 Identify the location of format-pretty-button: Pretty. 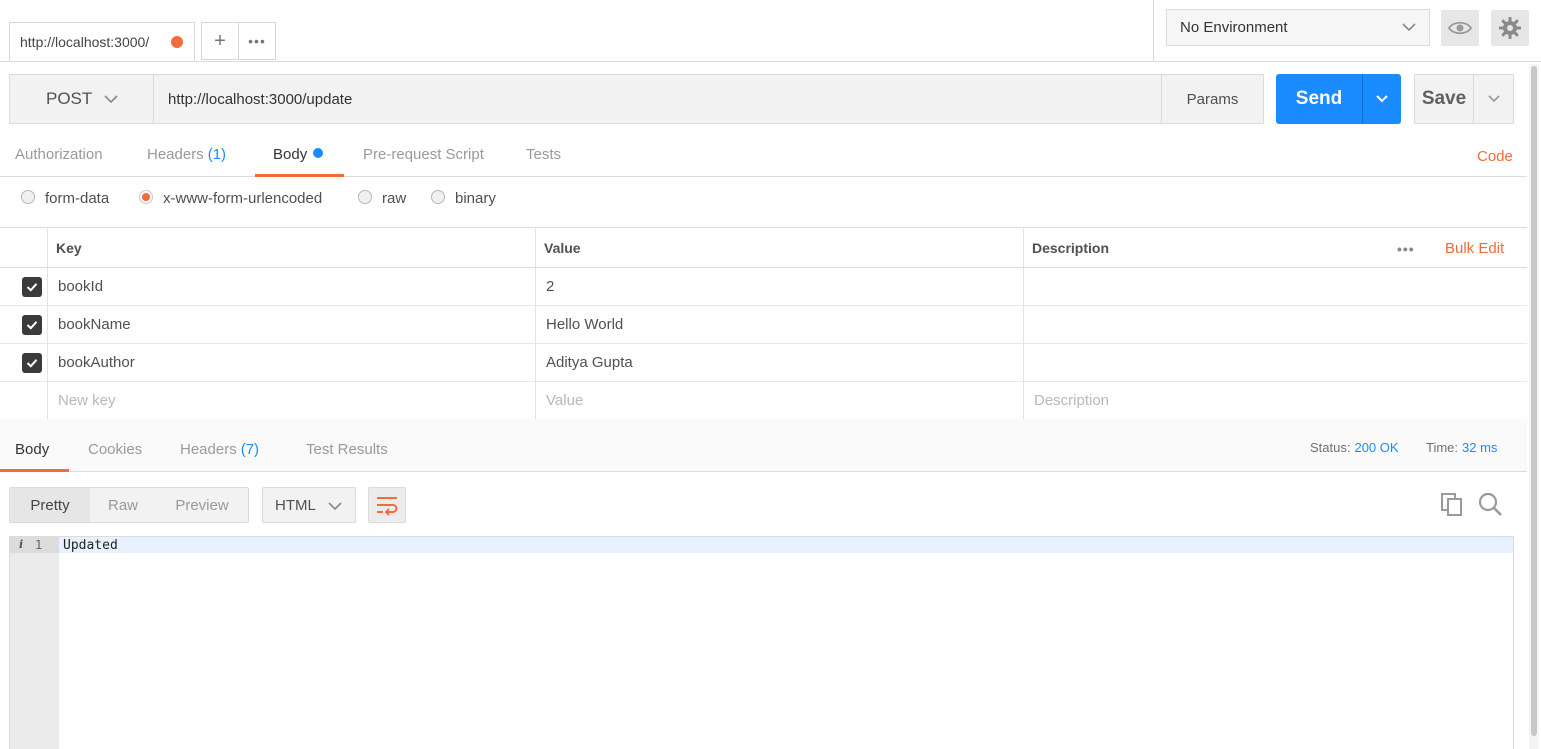
(50, 505).